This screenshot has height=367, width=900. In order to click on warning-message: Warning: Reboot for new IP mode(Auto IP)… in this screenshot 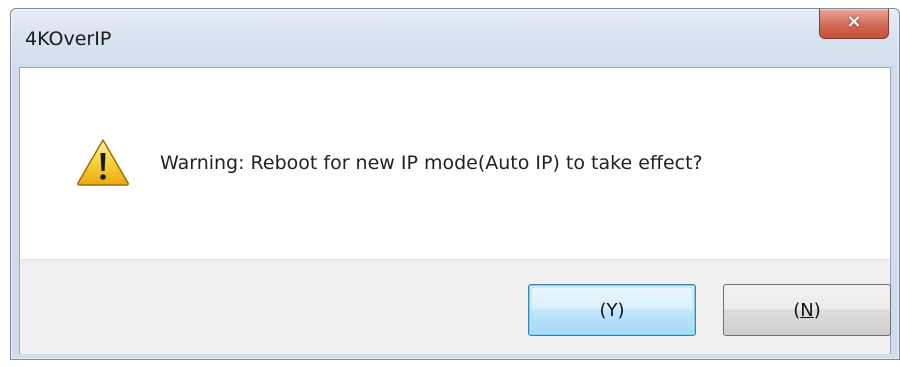, I will do `click(431, 163)`.